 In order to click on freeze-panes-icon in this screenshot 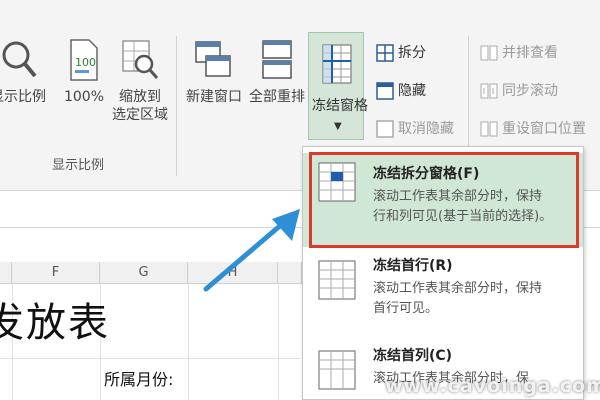, I will do `click(337, 64)`.